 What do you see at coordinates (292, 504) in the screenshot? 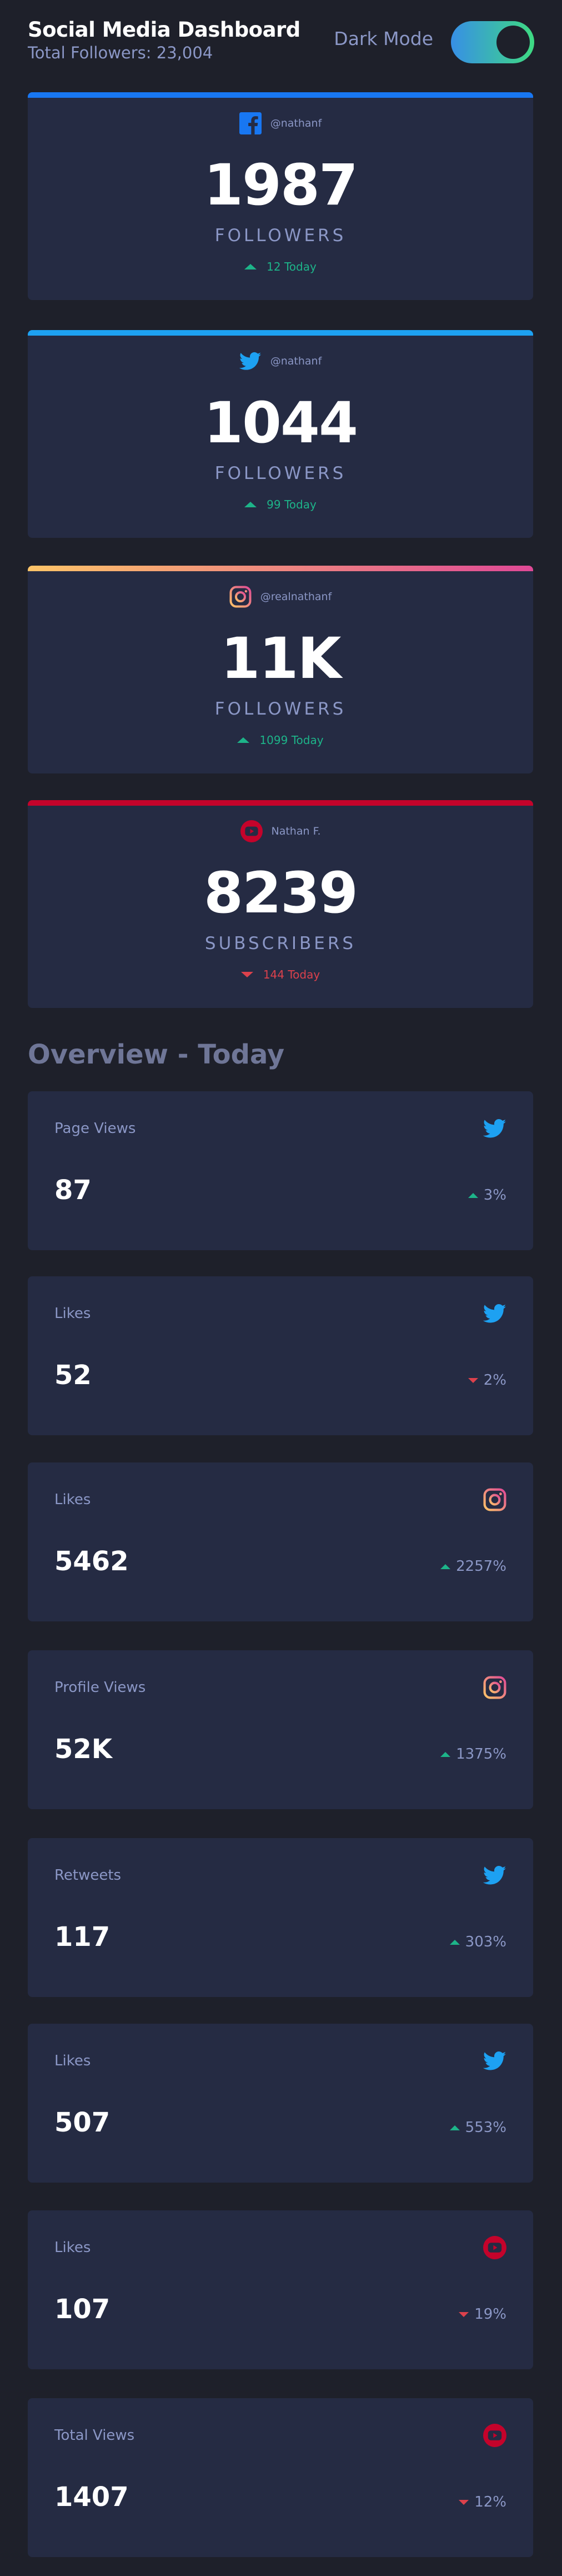
I see `change-text: 99 Today` at bounding box center [292, 504].